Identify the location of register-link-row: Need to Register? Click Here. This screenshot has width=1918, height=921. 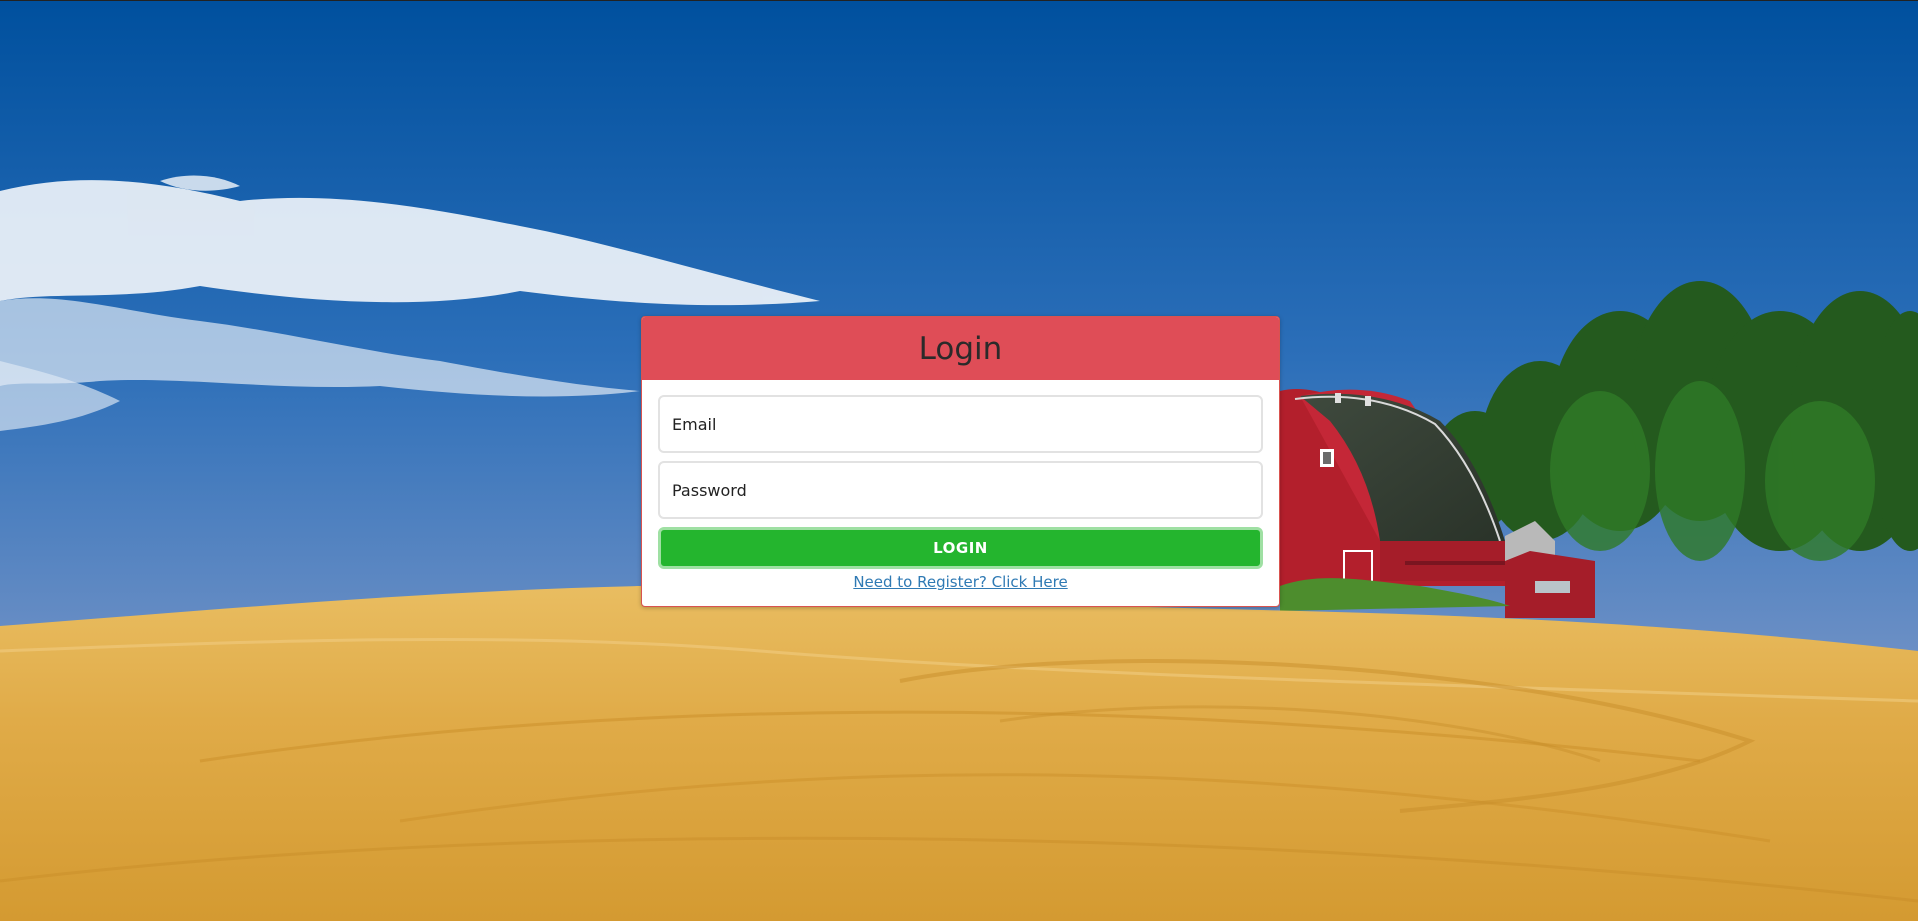
(960, 581).